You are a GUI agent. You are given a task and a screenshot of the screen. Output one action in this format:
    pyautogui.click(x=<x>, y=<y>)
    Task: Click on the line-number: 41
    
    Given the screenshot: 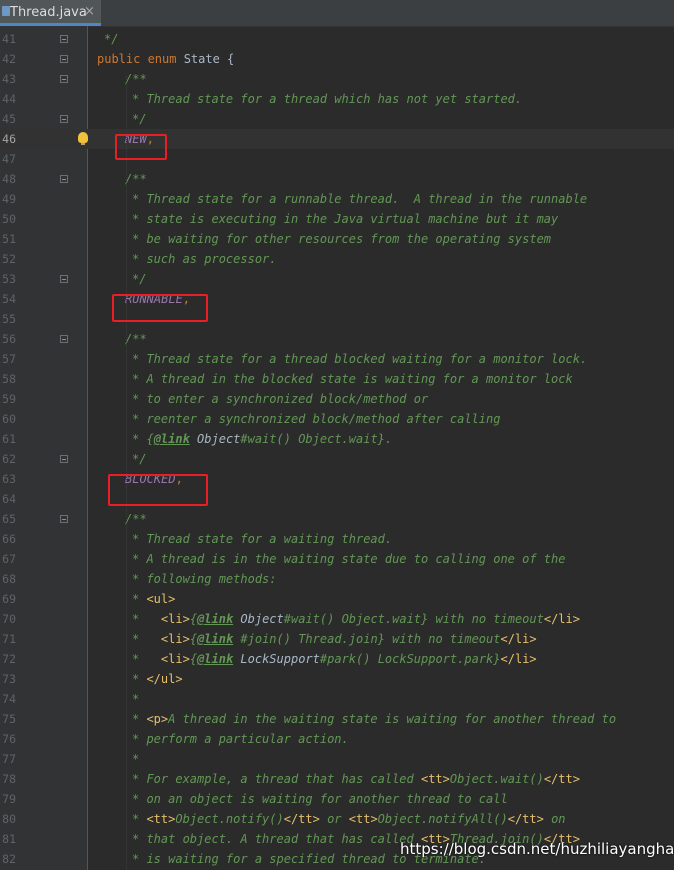 What is the action you would take?
    pyautogui.click(x=9, y=39)
    